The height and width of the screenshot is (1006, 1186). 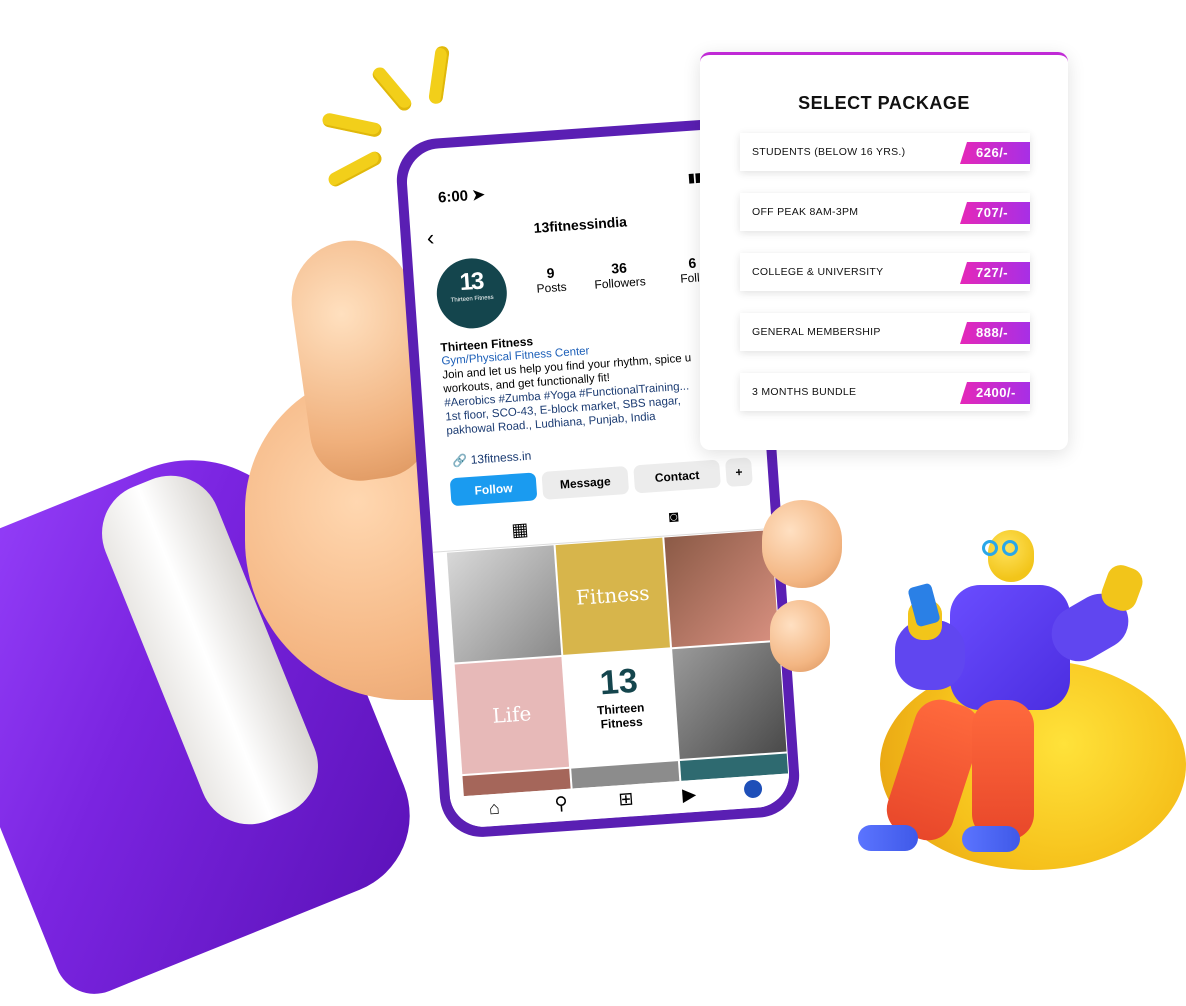 I want to click on package-label: GENERAL MEMBERSHIP, so click(x=816, y=332).